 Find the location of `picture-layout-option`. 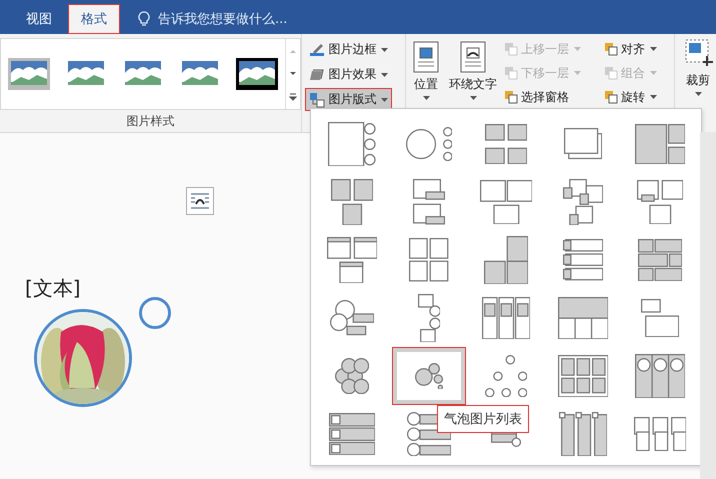

picture-layout-option is located at coordinates (429, 376).